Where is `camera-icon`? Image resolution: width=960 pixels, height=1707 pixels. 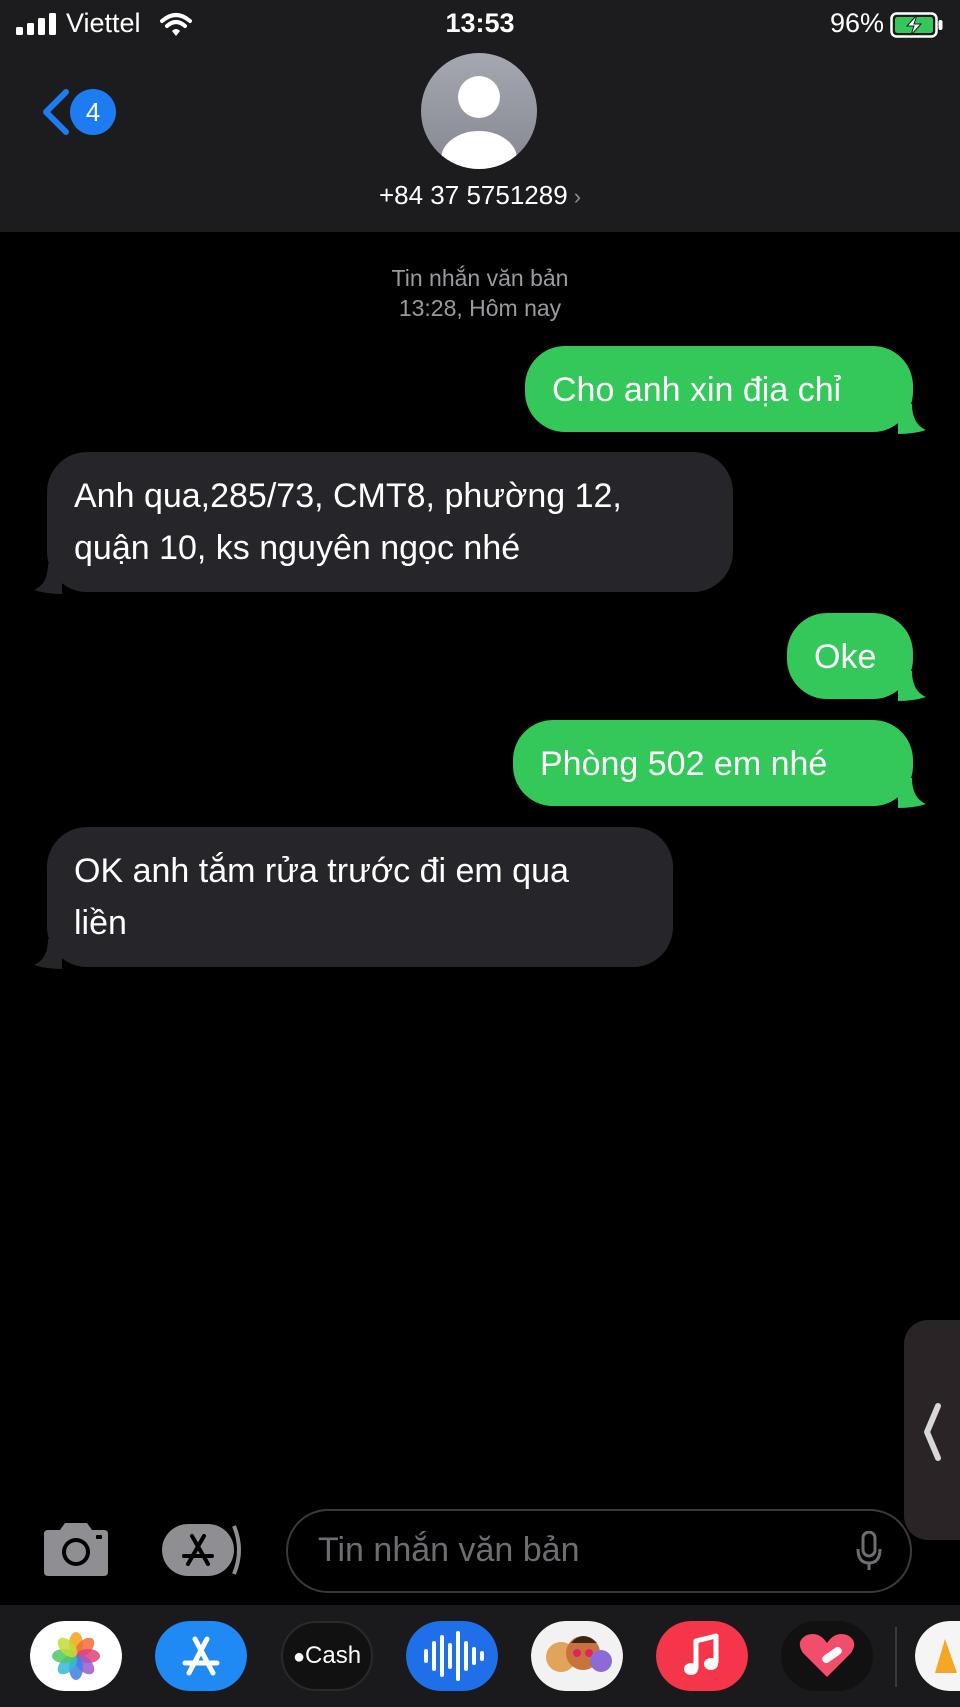
camera-icon is located at coordinates (76, 1549).